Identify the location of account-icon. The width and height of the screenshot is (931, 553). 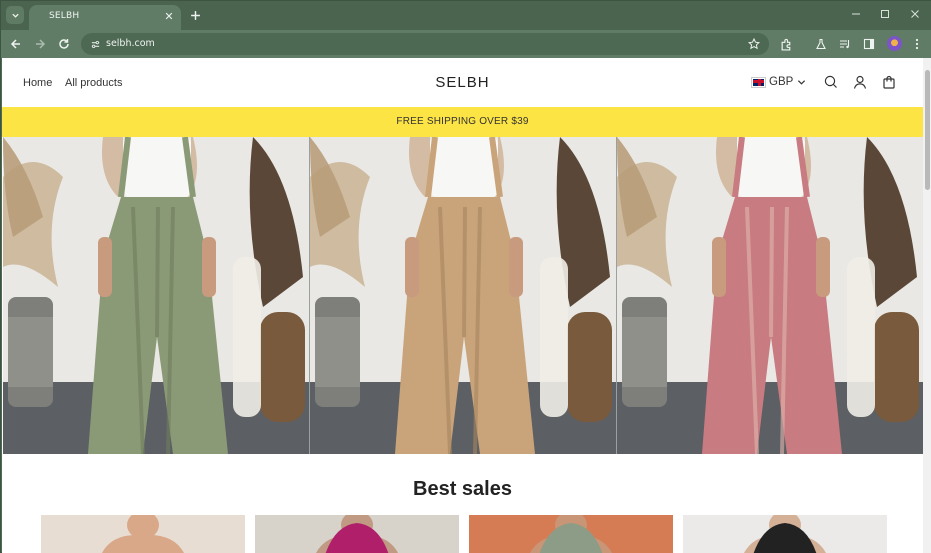
(860, 82).